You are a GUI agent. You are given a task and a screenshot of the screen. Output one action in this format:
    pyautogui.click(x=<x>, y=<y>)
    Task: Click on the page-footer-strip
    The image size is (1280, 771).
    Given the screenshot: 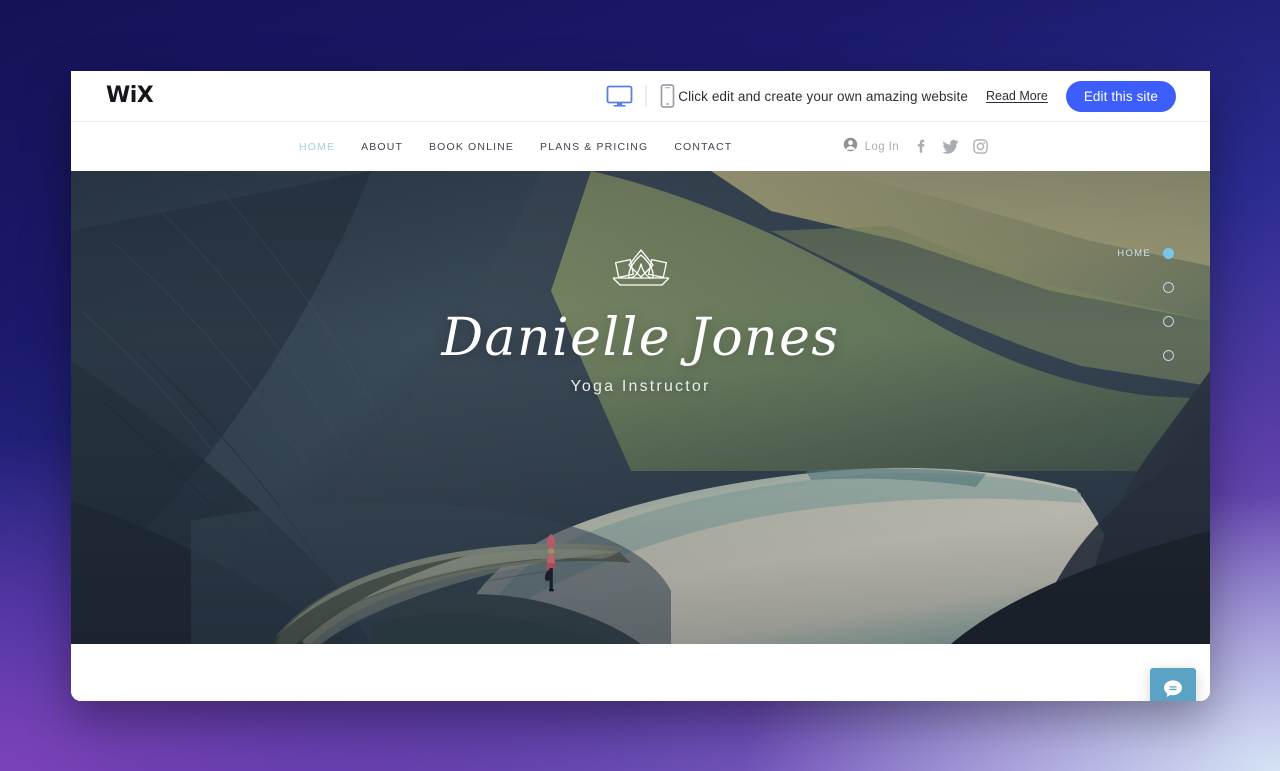 What is the action you would take?
    pyautogui.click(x=640, y=672)
    